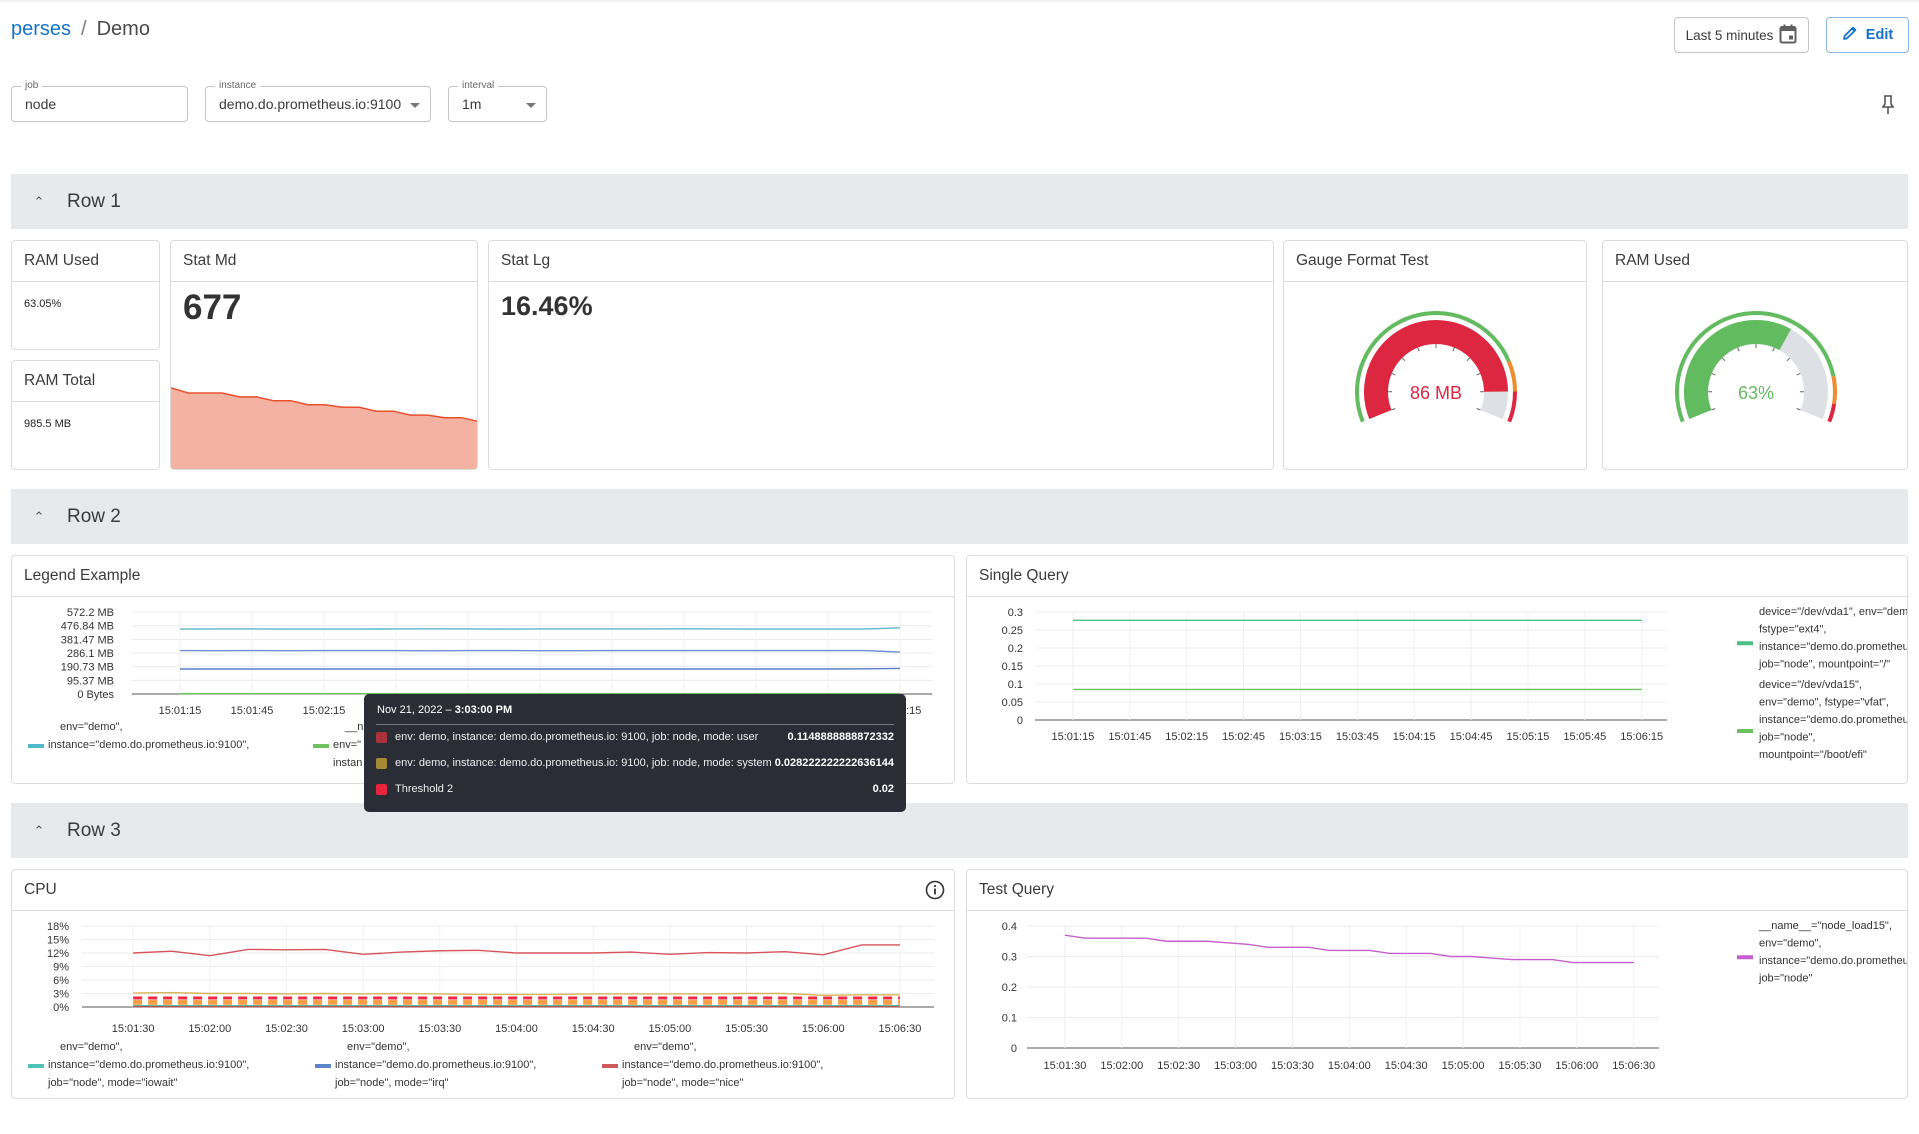  I want to click on legend-label: instan, so click(347, 763).